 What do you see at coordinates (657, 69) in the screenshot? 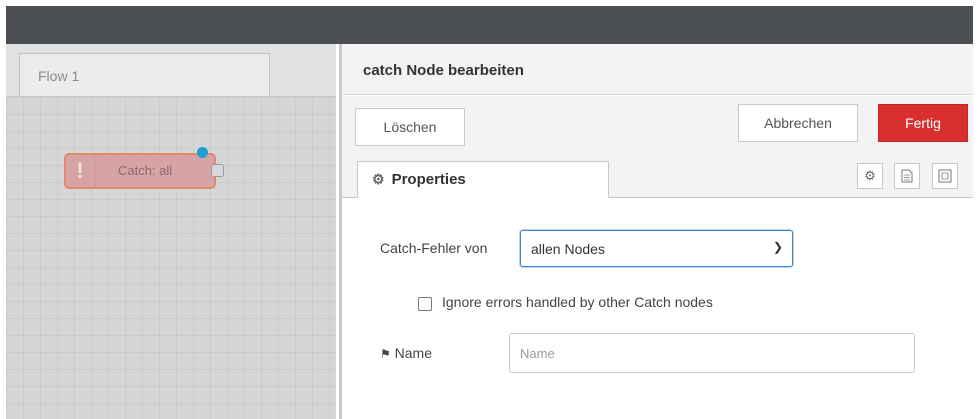
I see `editor-title: catch Node bearbeiten` at bounding box center [657, 69].